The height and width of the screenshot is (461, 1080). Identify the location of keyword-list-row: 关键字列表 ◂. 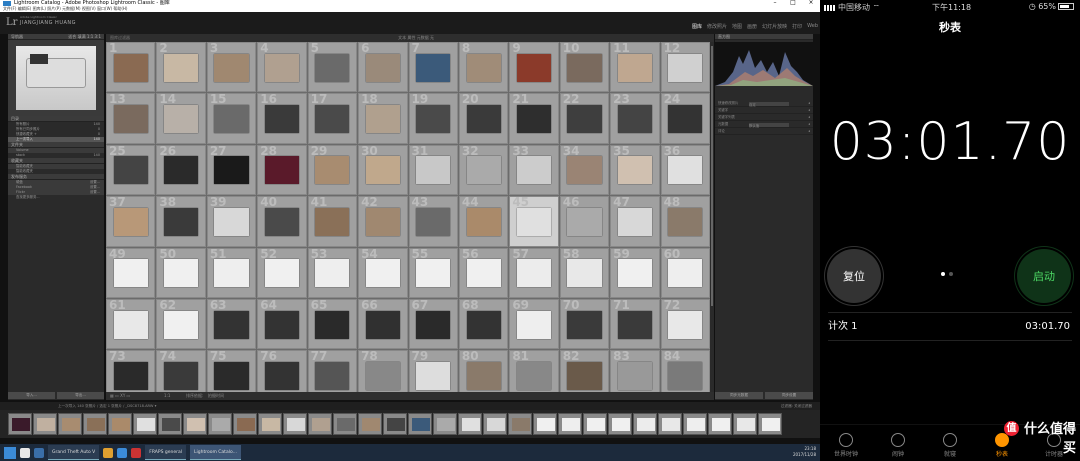
(764, 117).